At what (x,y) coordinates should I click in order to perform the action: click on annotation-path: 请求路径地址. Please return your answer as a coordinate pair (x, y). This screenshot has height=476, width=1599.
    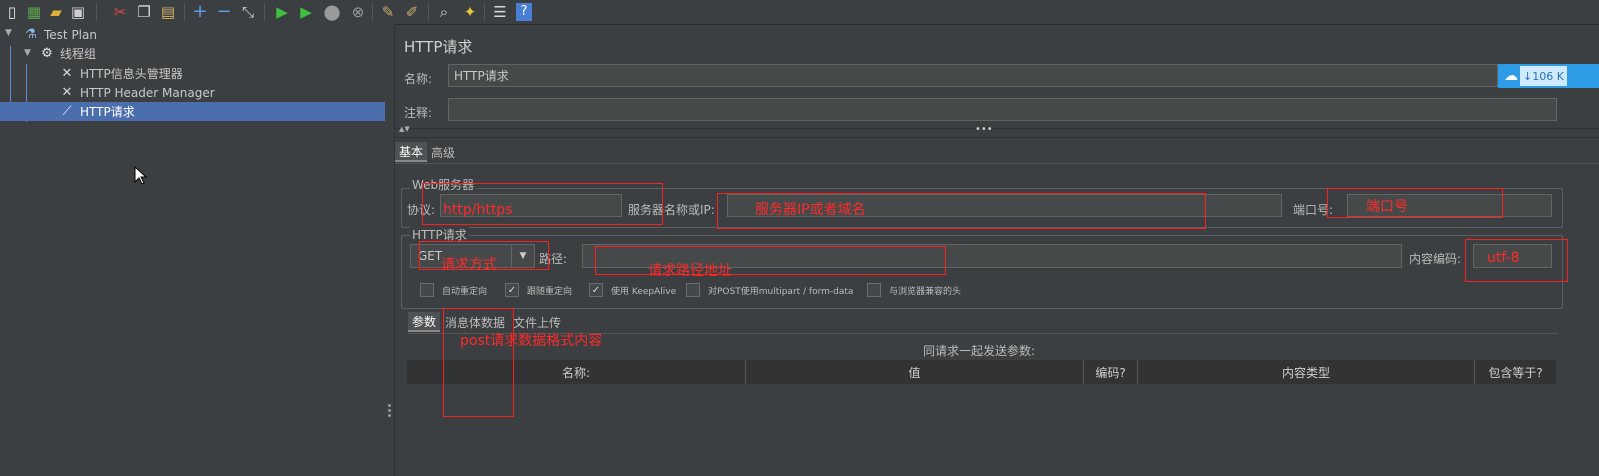
    Looking at the image, I should click on (690, 271).